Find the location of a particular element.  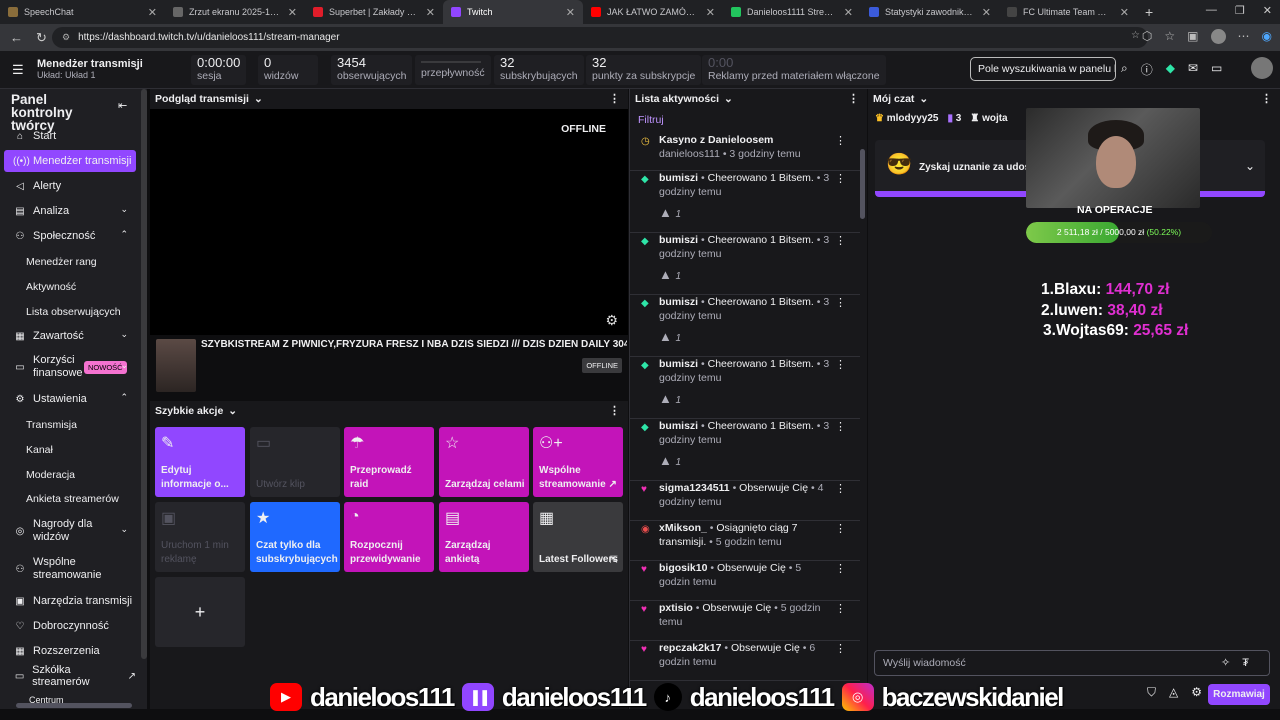

filter-button: Filtruj is located at coordinates (651, 120).